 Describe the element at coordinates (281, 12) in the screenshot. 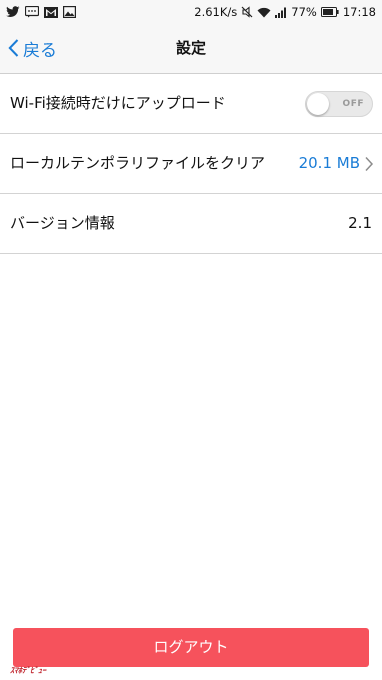

I see `signal-icon` at that location.